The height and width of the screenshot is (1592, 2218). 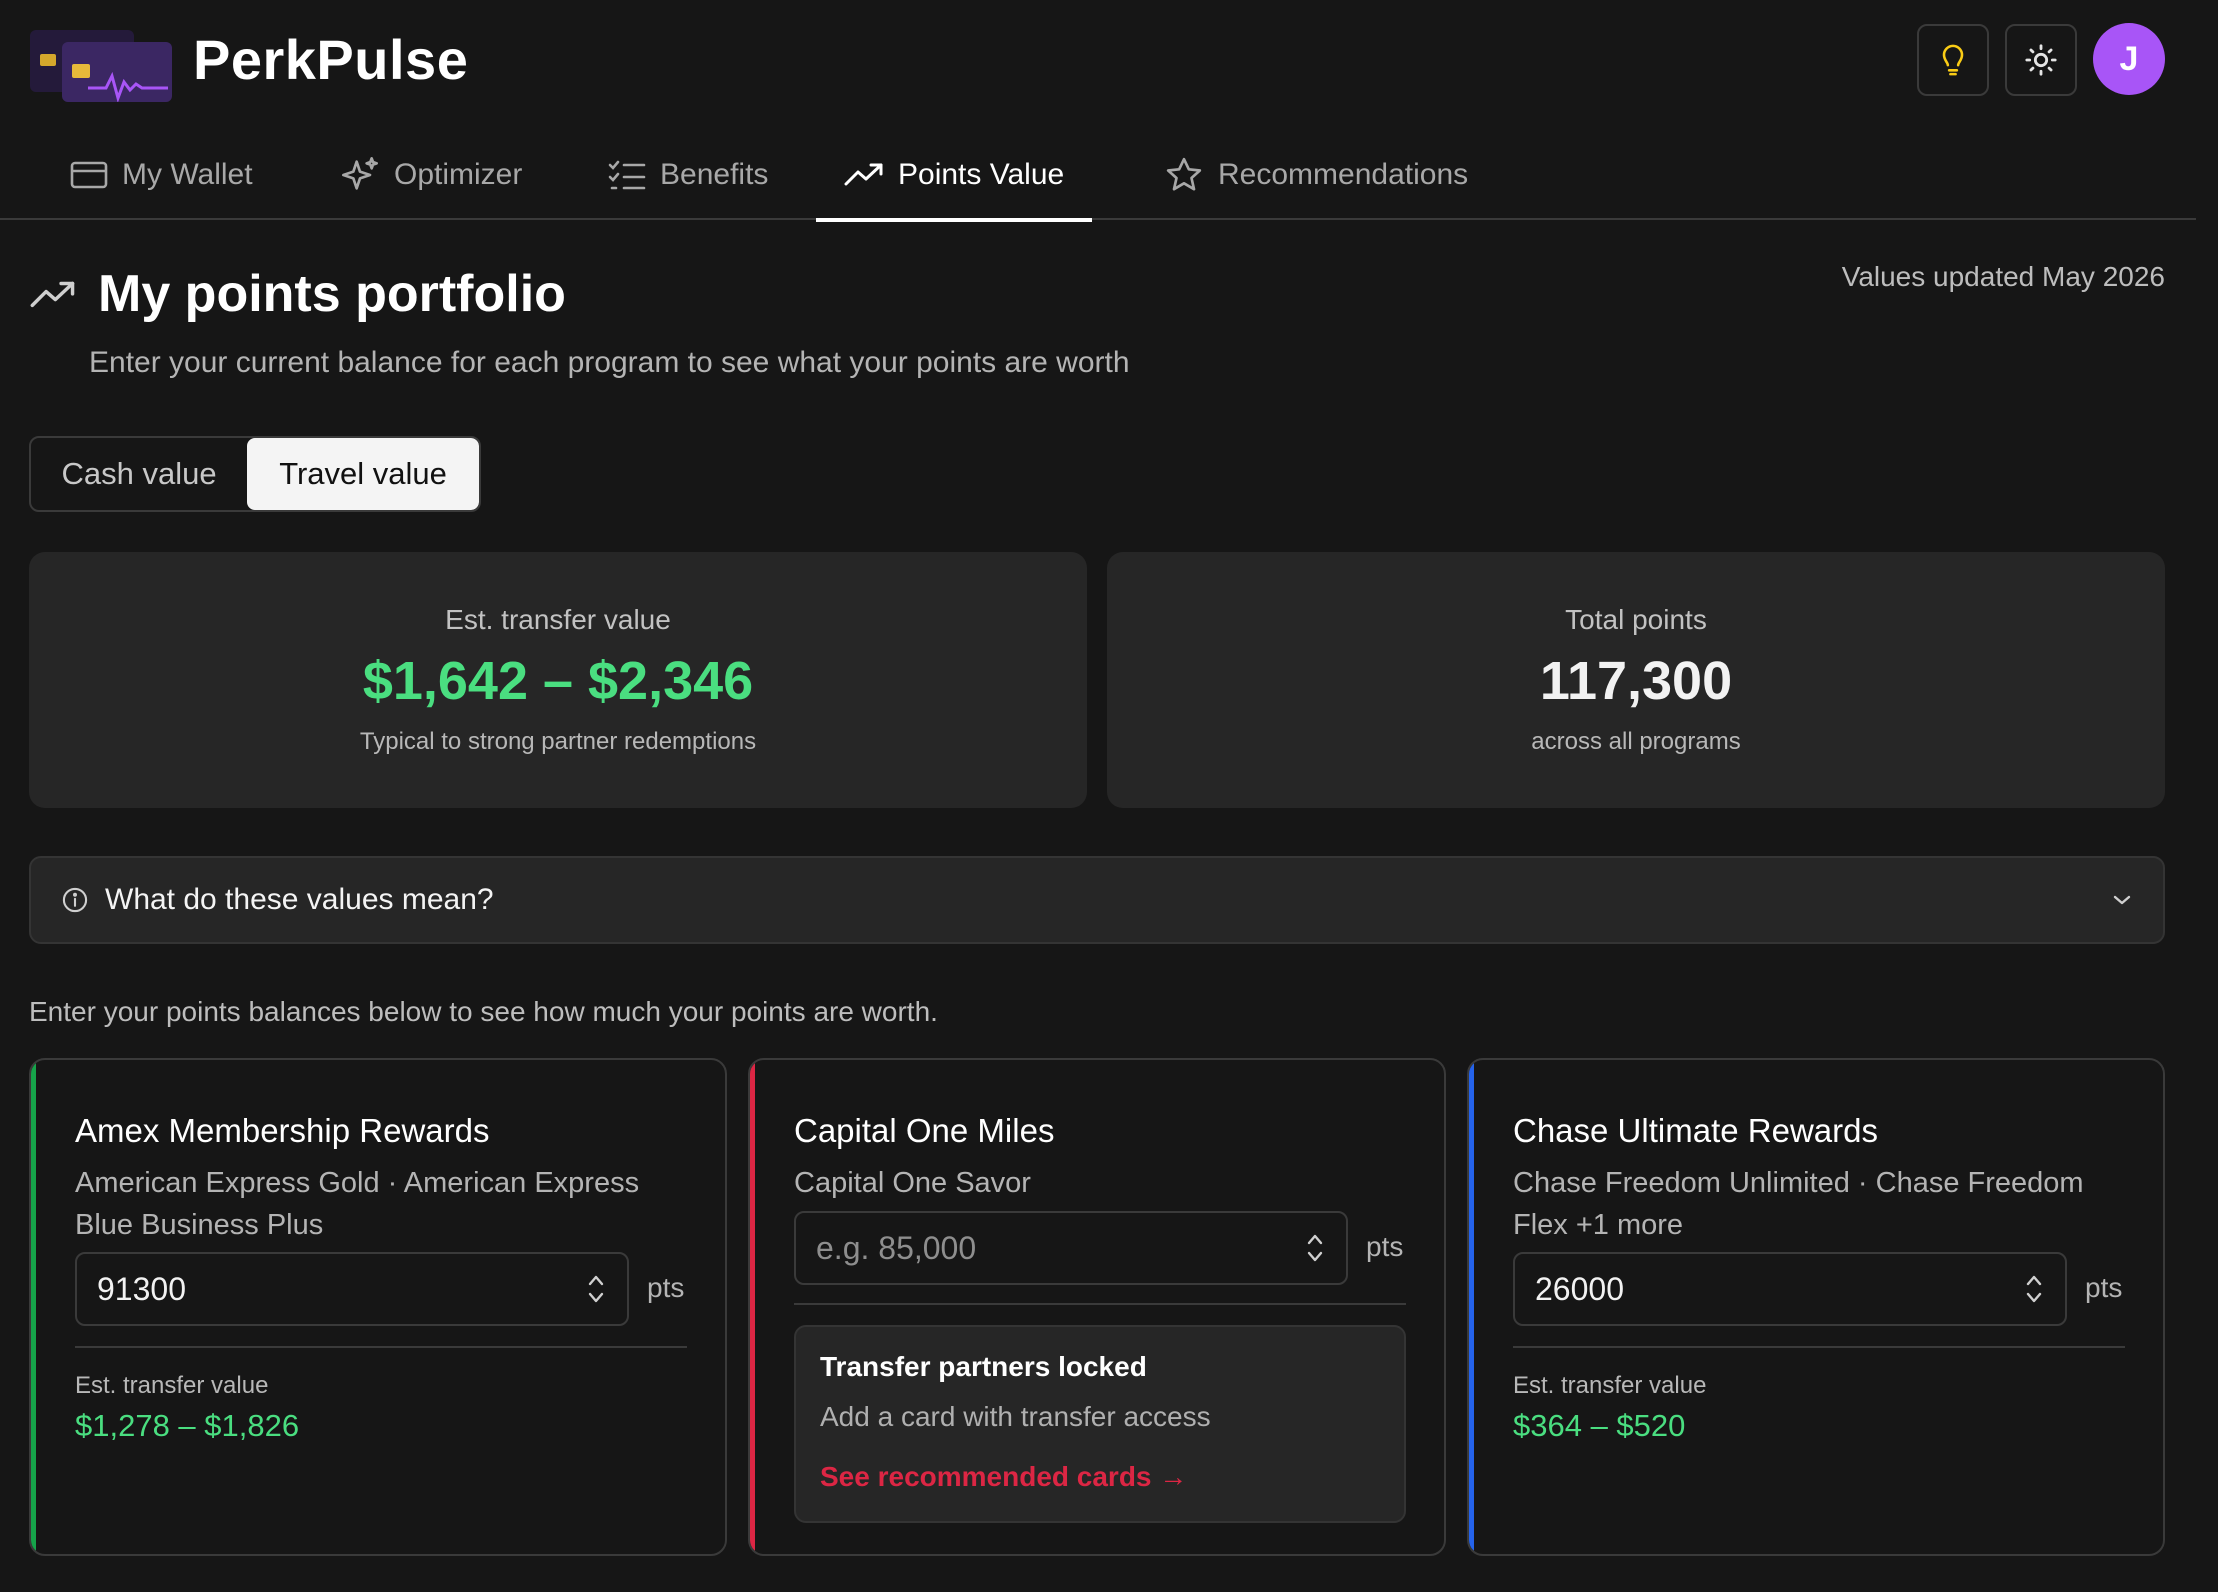 What do you see at coordinates (352, 1289) in the screenshot?
I see `points-balance-input: 91300` at bounding box center [352, 1289].